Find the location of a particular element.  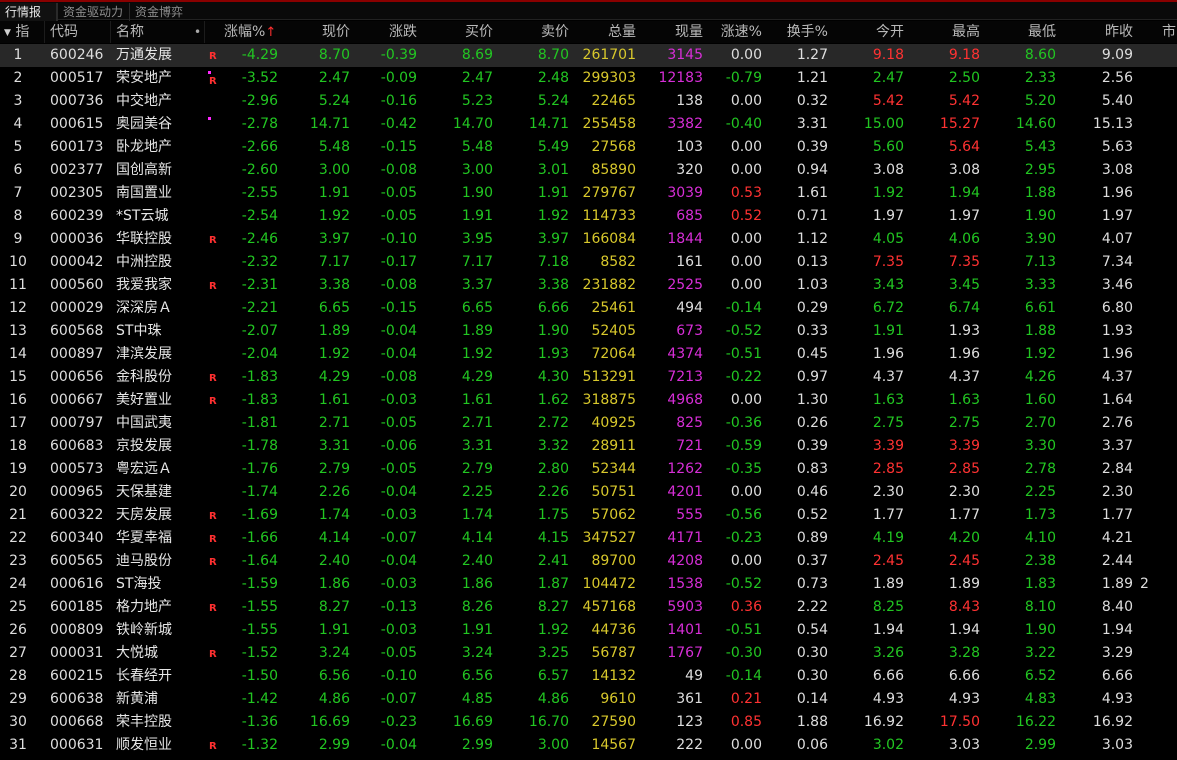

low-price: 7.13 is located at coordinates (1040, 262).